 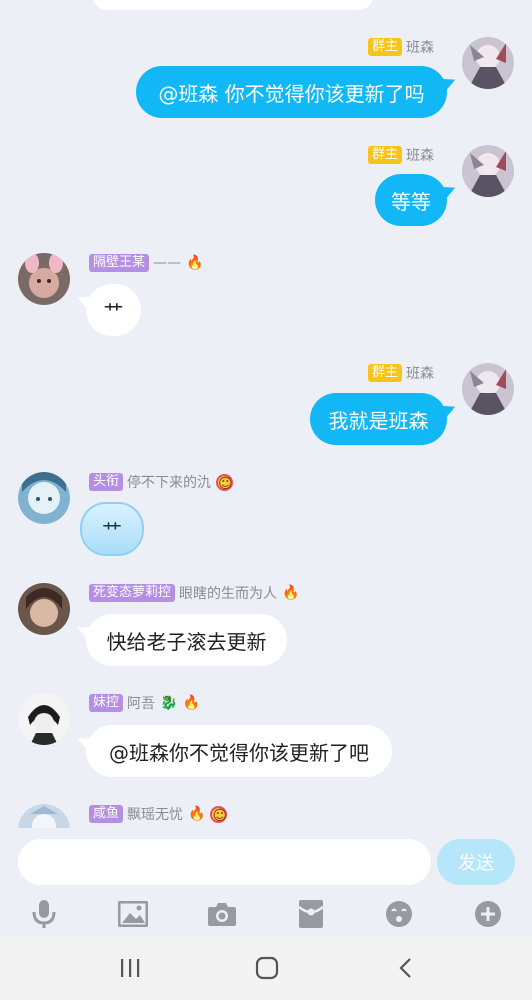 What do you see at coordinates (169, 703) in the screenshot?
I see `dragon-icon: 🐉` at bounding box center [169, 703].